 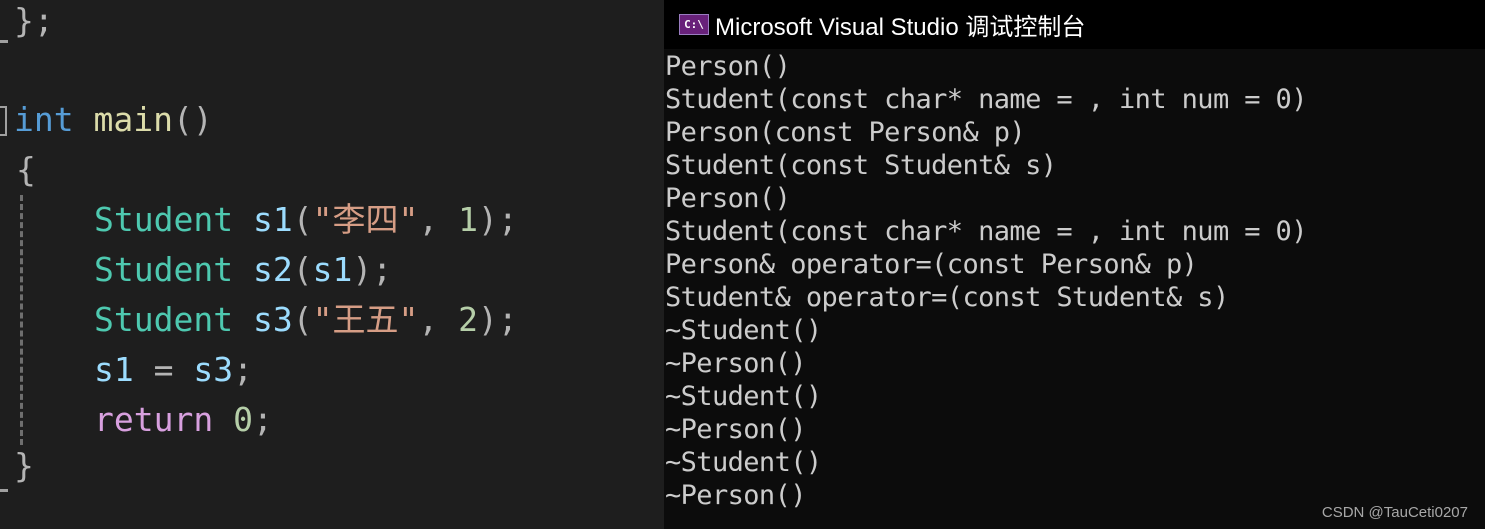 What do you see at coordinates (845, 132) in the screenshot?
I see `console-output-line: Person(const Person& p)` at bounding box center [845, 132].